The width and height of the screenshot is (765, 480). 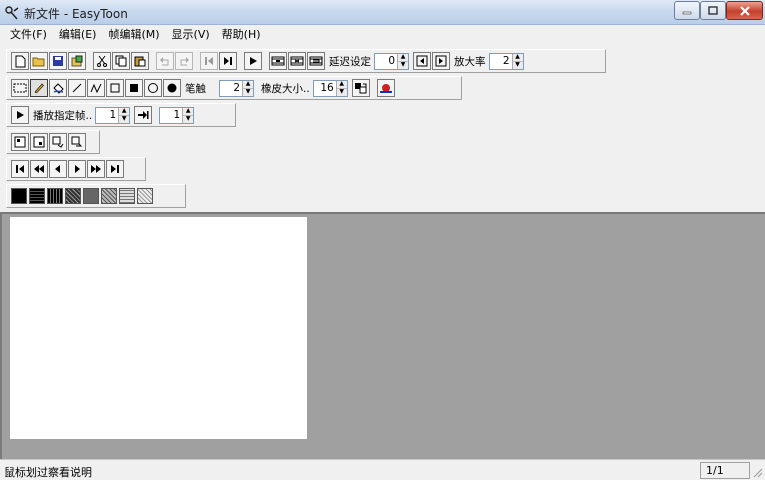 I want to click on play-button, so click(x=253, y=61).